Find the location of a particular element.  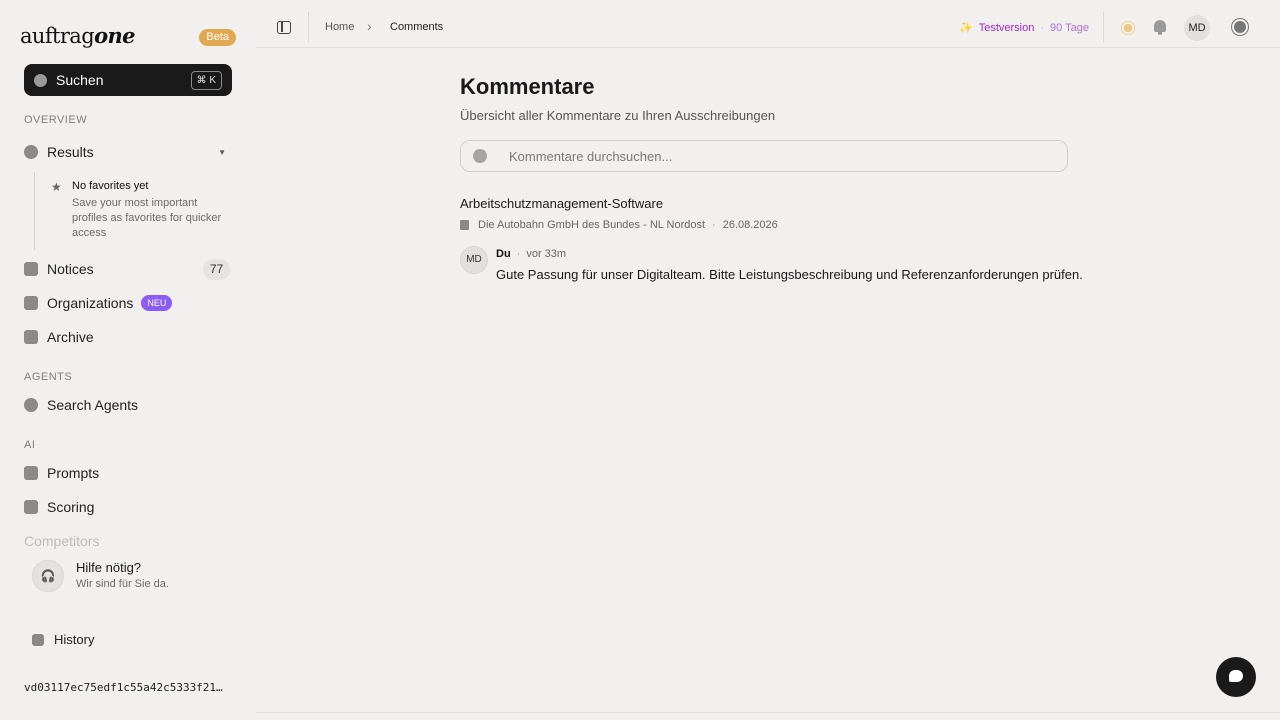

comment-author: Du is located at coordinates (503, 254).